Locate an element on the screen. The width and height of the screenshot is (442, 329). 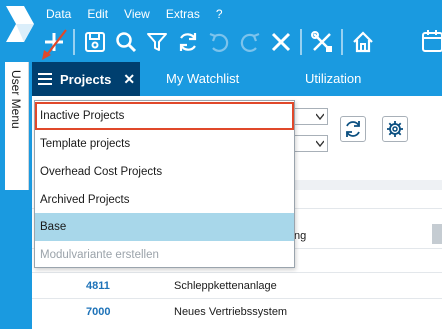
save-icon is located at coordinates (94, 42).